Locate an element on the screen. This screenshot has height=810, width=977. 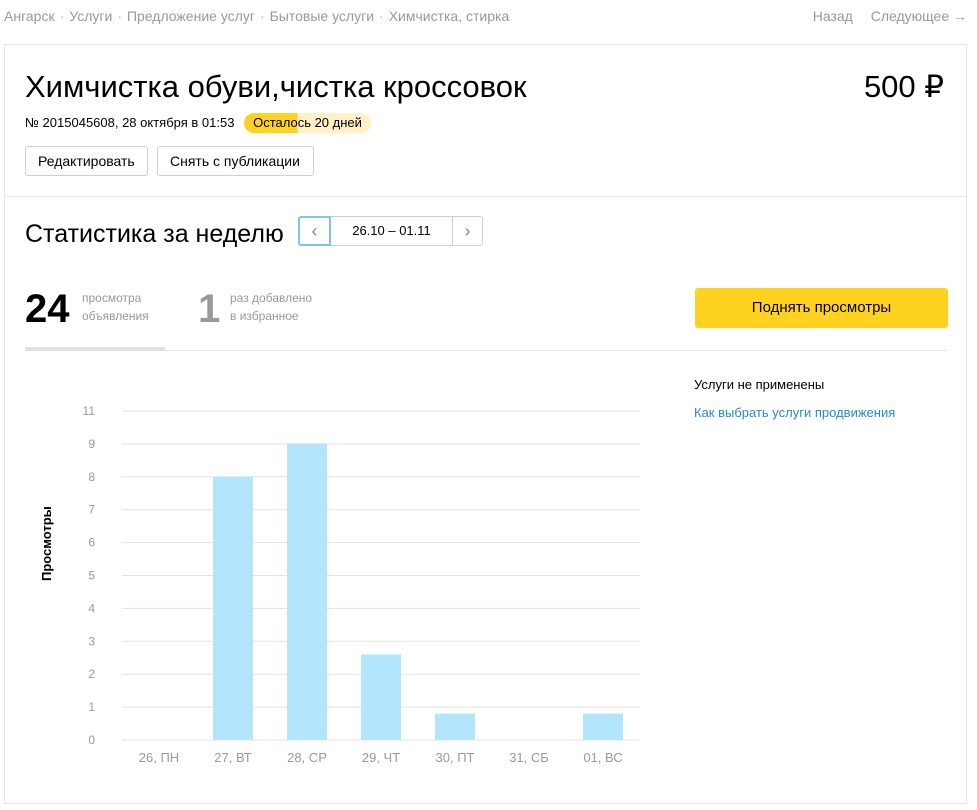
promo-status: Услуги не применены is located at coordinates (759, 384).